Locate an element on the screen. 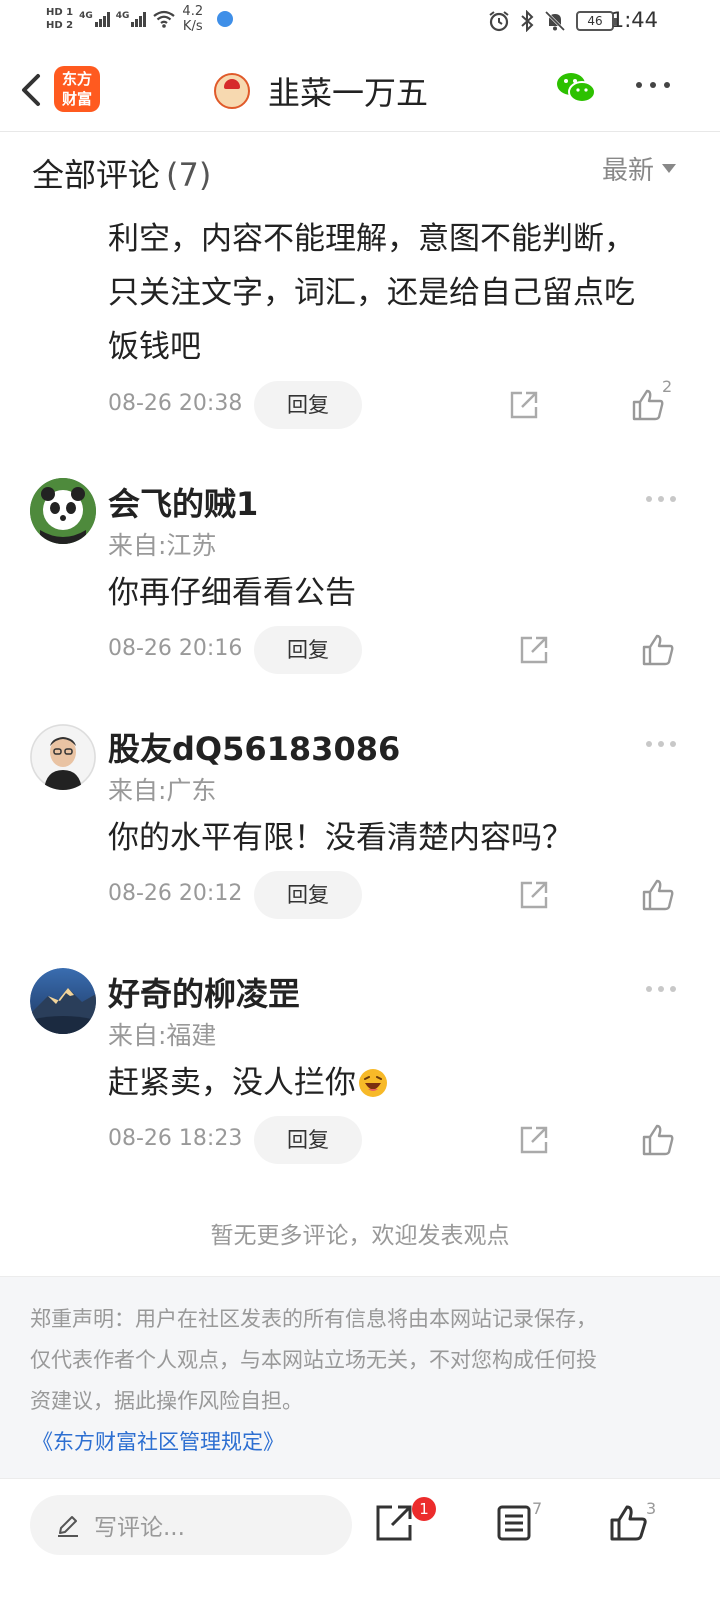  mute-icon is located at coordinates (555, 21).